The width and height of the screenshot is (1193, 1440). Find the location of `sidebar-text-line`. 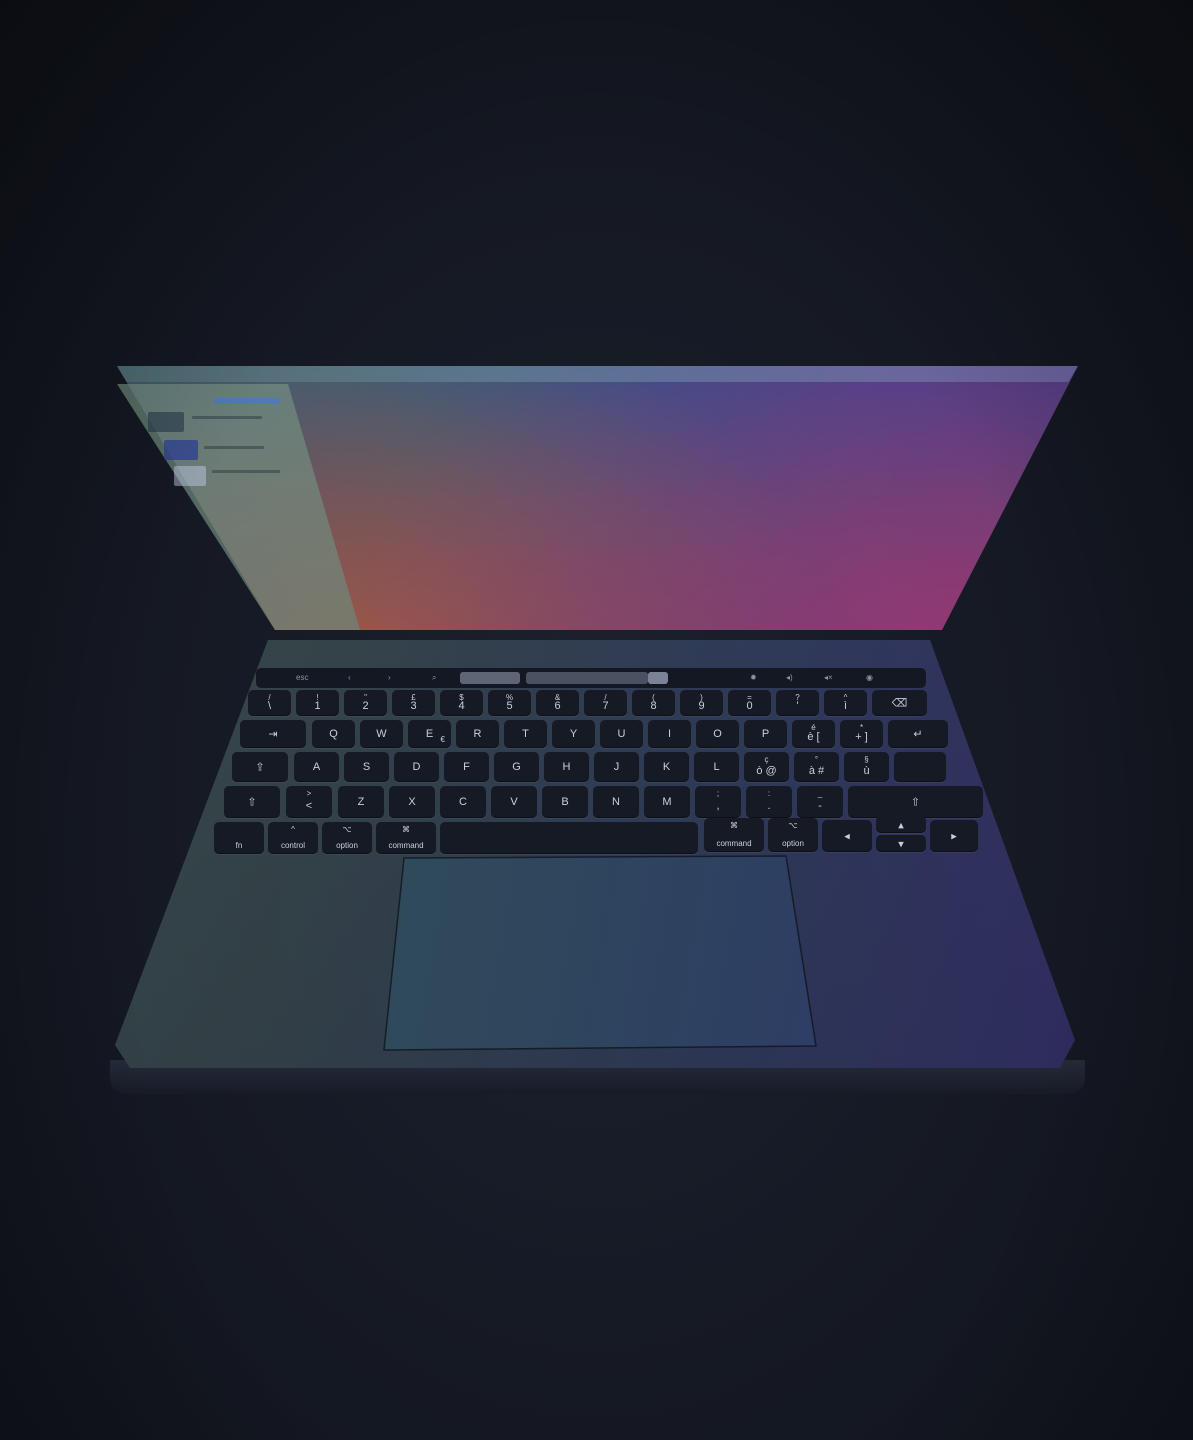

sidebar-text-line is located at coordinates (246, 471).